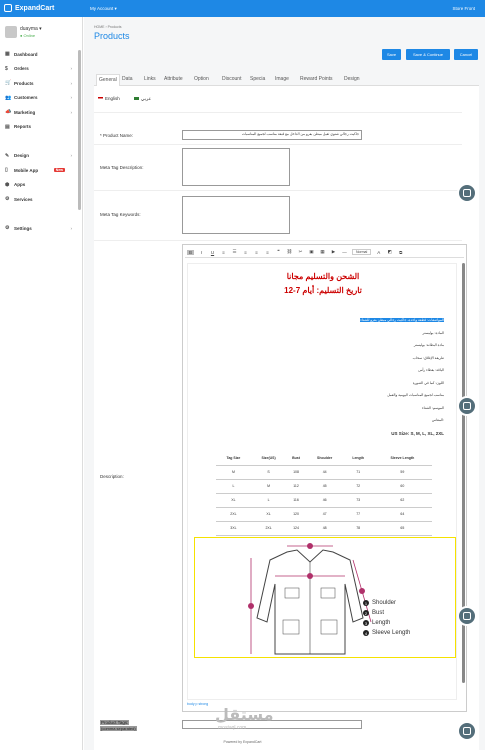 Image resolution: width=485 pixels, height=750 pixels. What do you see at coordinates (79, 130) in the screenshot?
I see `sidebar-scrollbar` at bounding box center [79, 130].